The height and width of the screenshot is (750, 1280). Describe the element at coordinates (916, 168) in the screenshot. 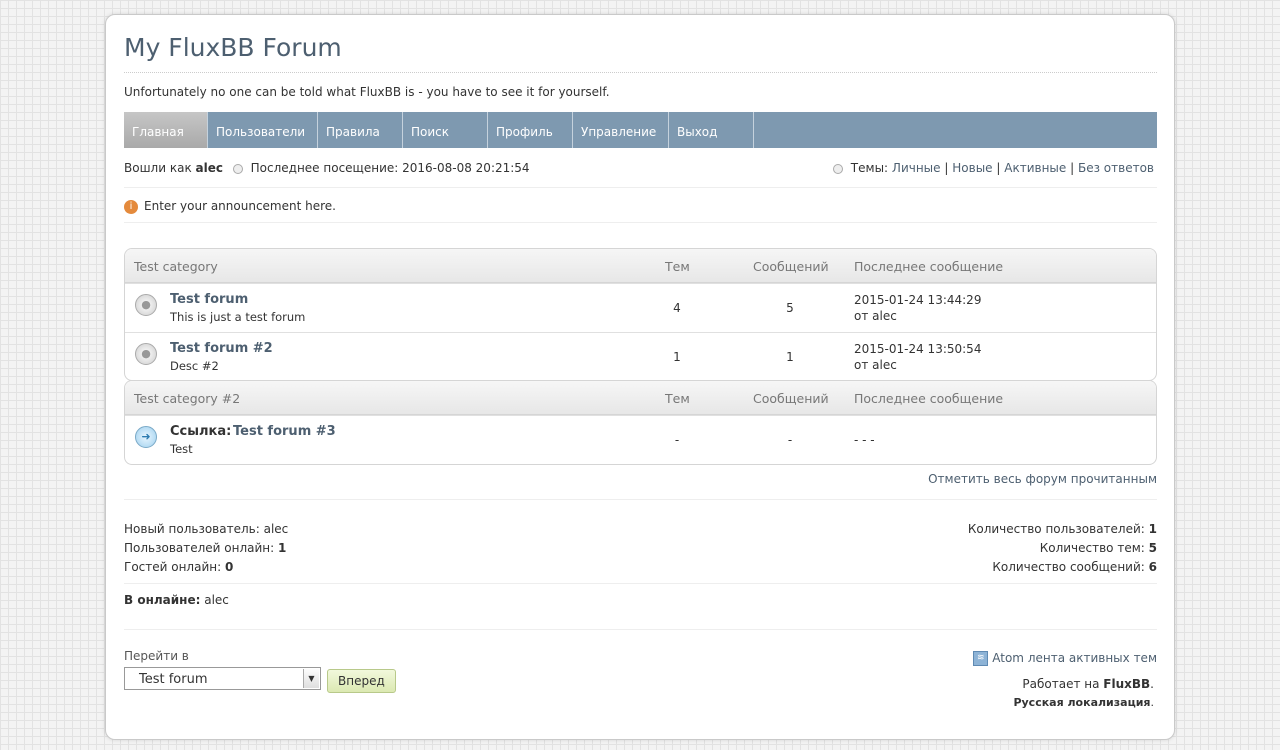

I see `link-my-posts: Личные` at that location.